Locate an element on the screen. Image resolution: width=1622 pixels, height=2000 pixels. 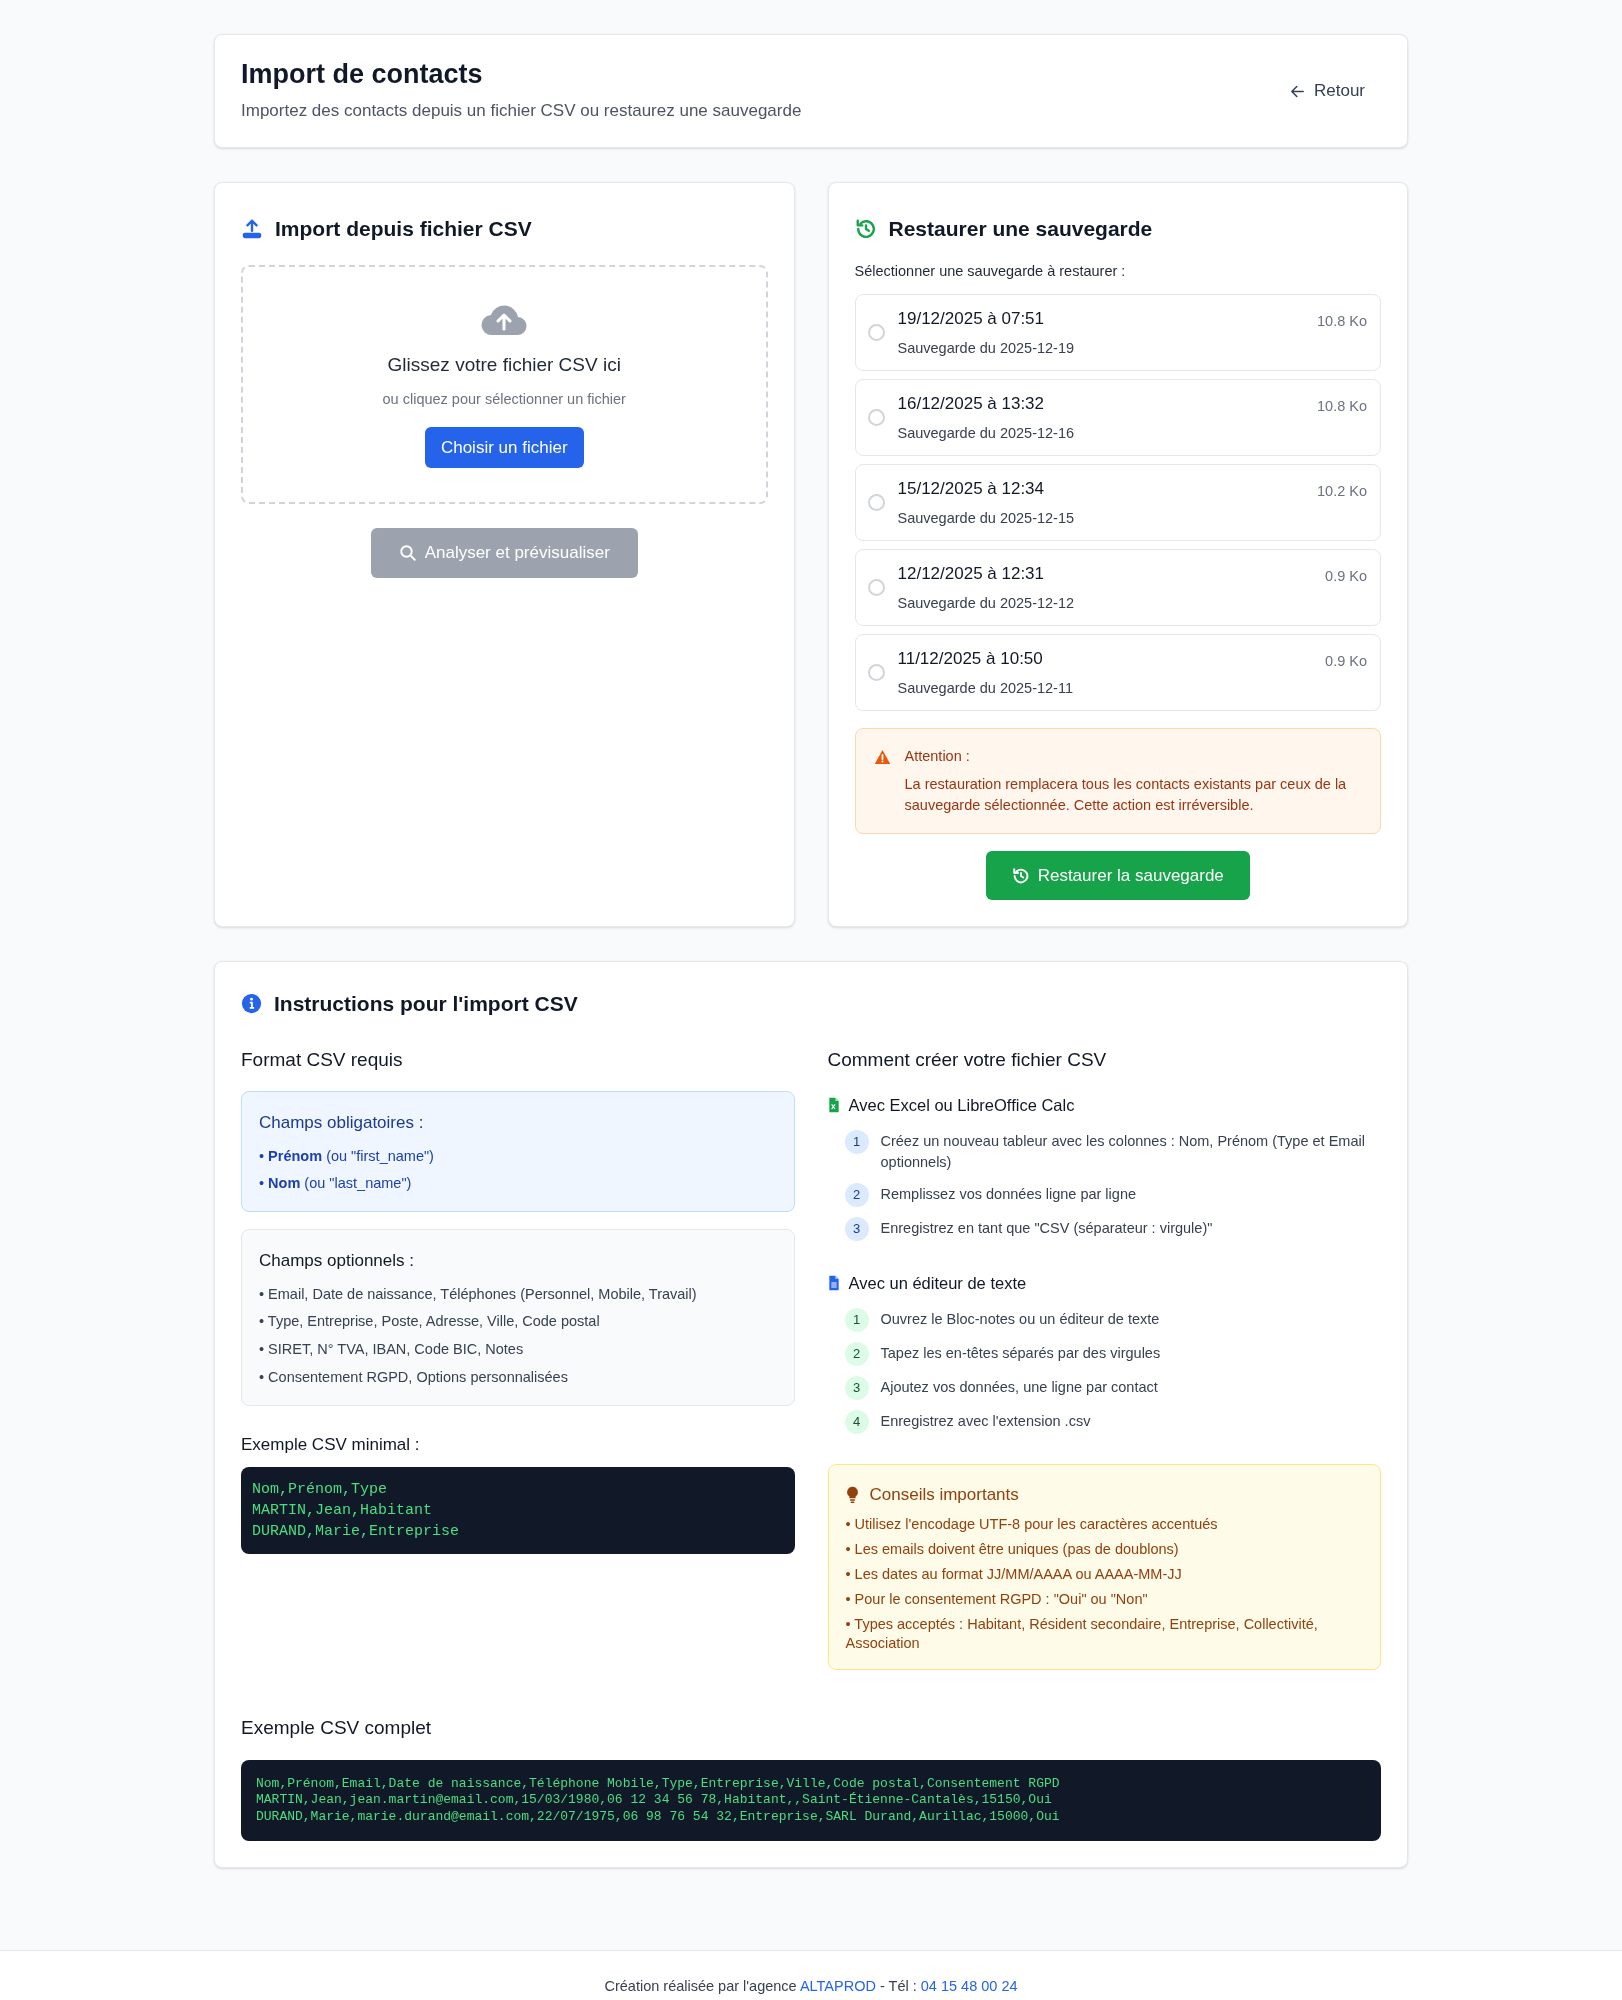
backup-description: Sauvegarde du 2025-12-19 is located at coordinates (986, 348).